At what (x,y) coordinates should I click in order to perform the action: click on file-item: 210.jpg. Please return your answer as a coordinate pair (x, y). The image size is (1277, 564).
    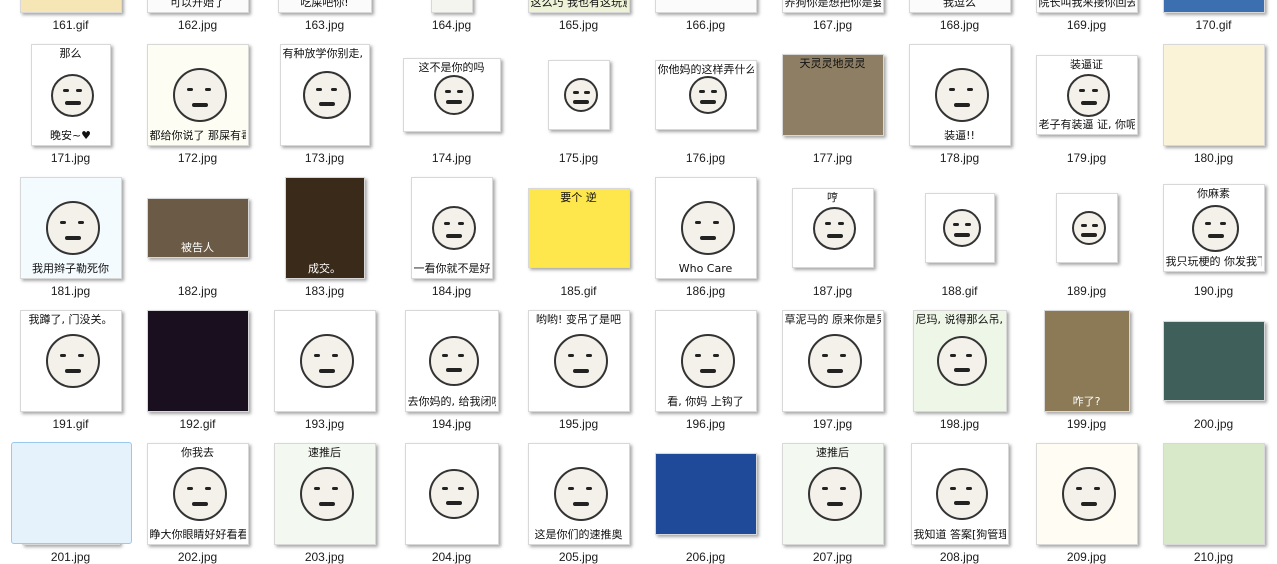
    Looking at the image, I should click on (1213, 503).